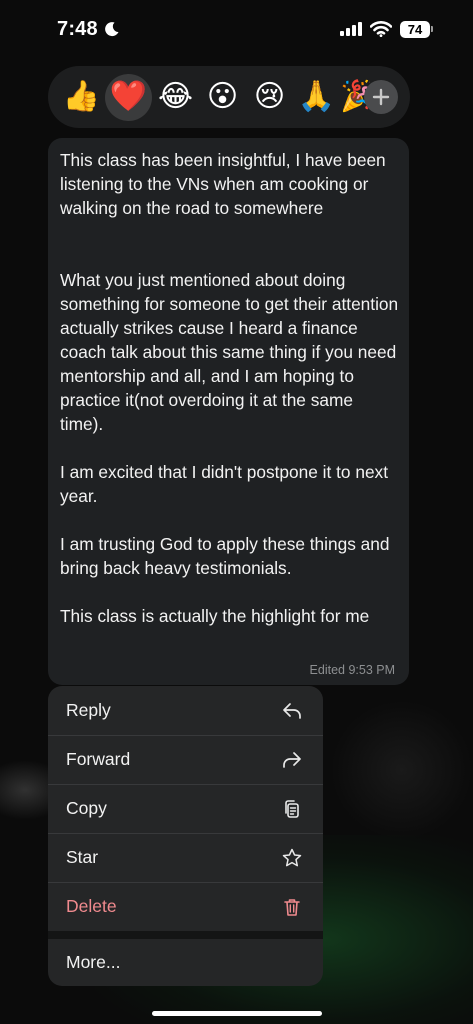 The height and width of the screenshot is (1024, 473). Describe the element at coordinates (77, 28) in the screenshot. I see `clock: 7:48` at that location.